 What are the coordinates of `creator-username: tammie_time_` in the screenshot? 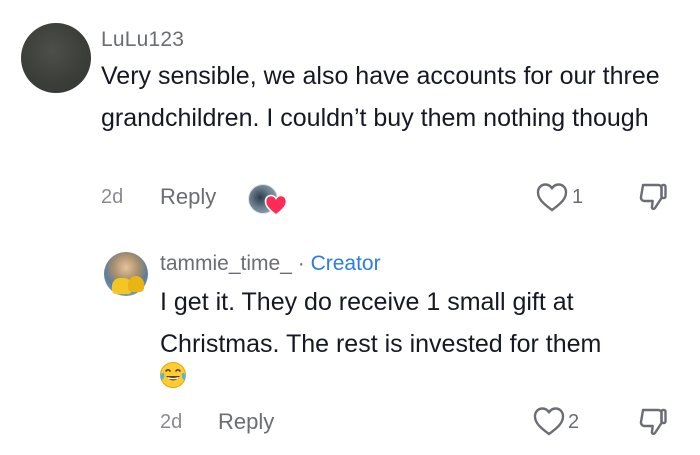 It's located at (226, 263).